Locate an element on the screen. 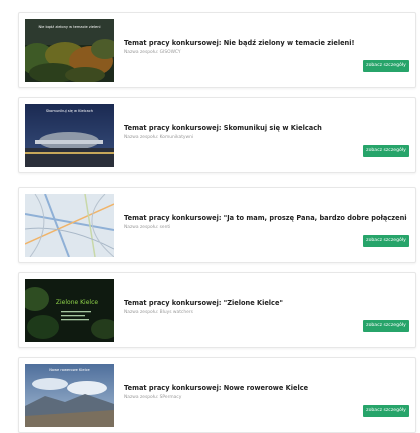  green-city-thumbnail: Zielone Kielce is located at coordinates (69, 310).